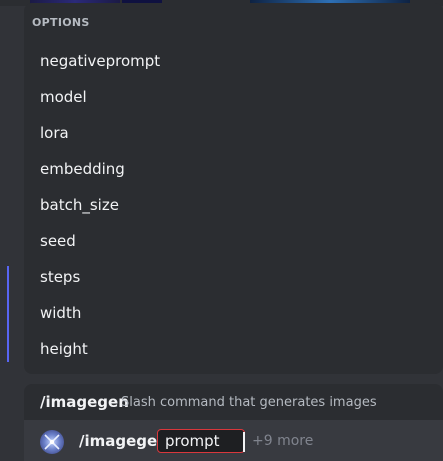  Describe the element at coordinates (63, 97) in the screenshot. I see `option-label: model` at that location.